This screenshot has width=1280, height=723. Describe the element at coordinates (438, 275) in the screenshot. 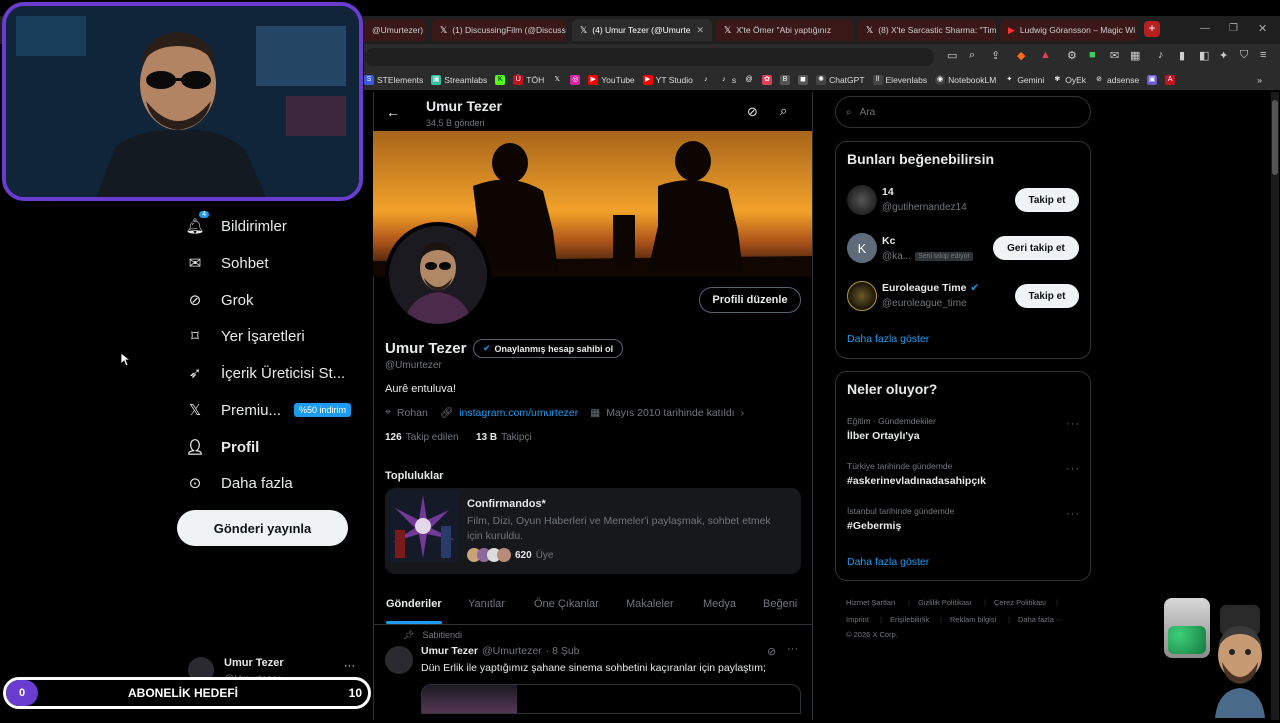

I see `profile-avatar` at that location.